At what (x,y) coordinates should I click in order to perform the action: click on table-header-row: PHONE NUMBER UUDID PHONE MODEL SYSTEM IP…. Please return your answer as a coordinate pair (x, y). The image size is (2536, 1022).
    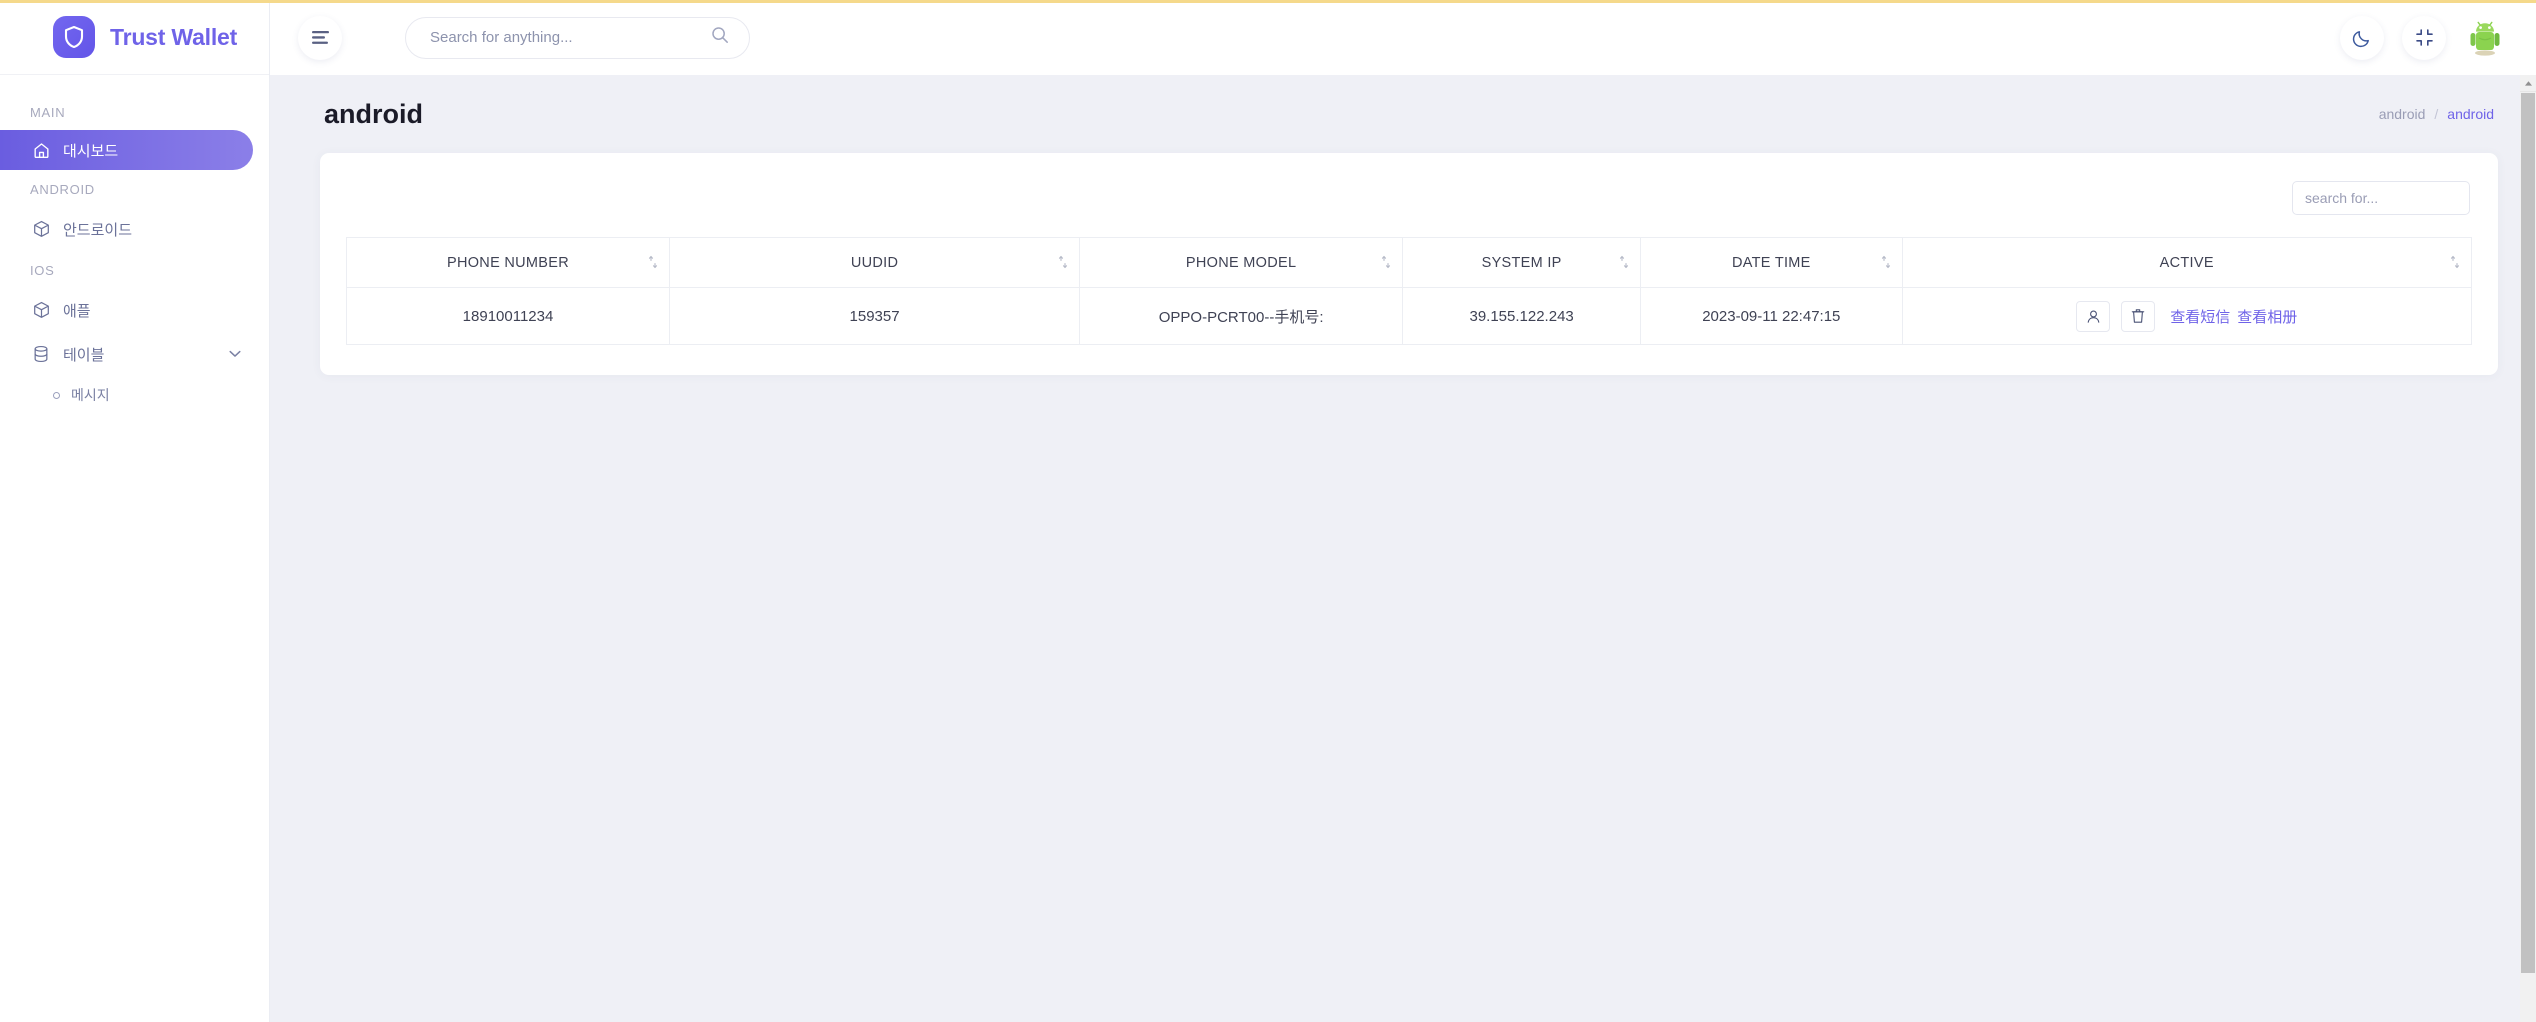
    Looking at the image, I should click on (1409, 262).